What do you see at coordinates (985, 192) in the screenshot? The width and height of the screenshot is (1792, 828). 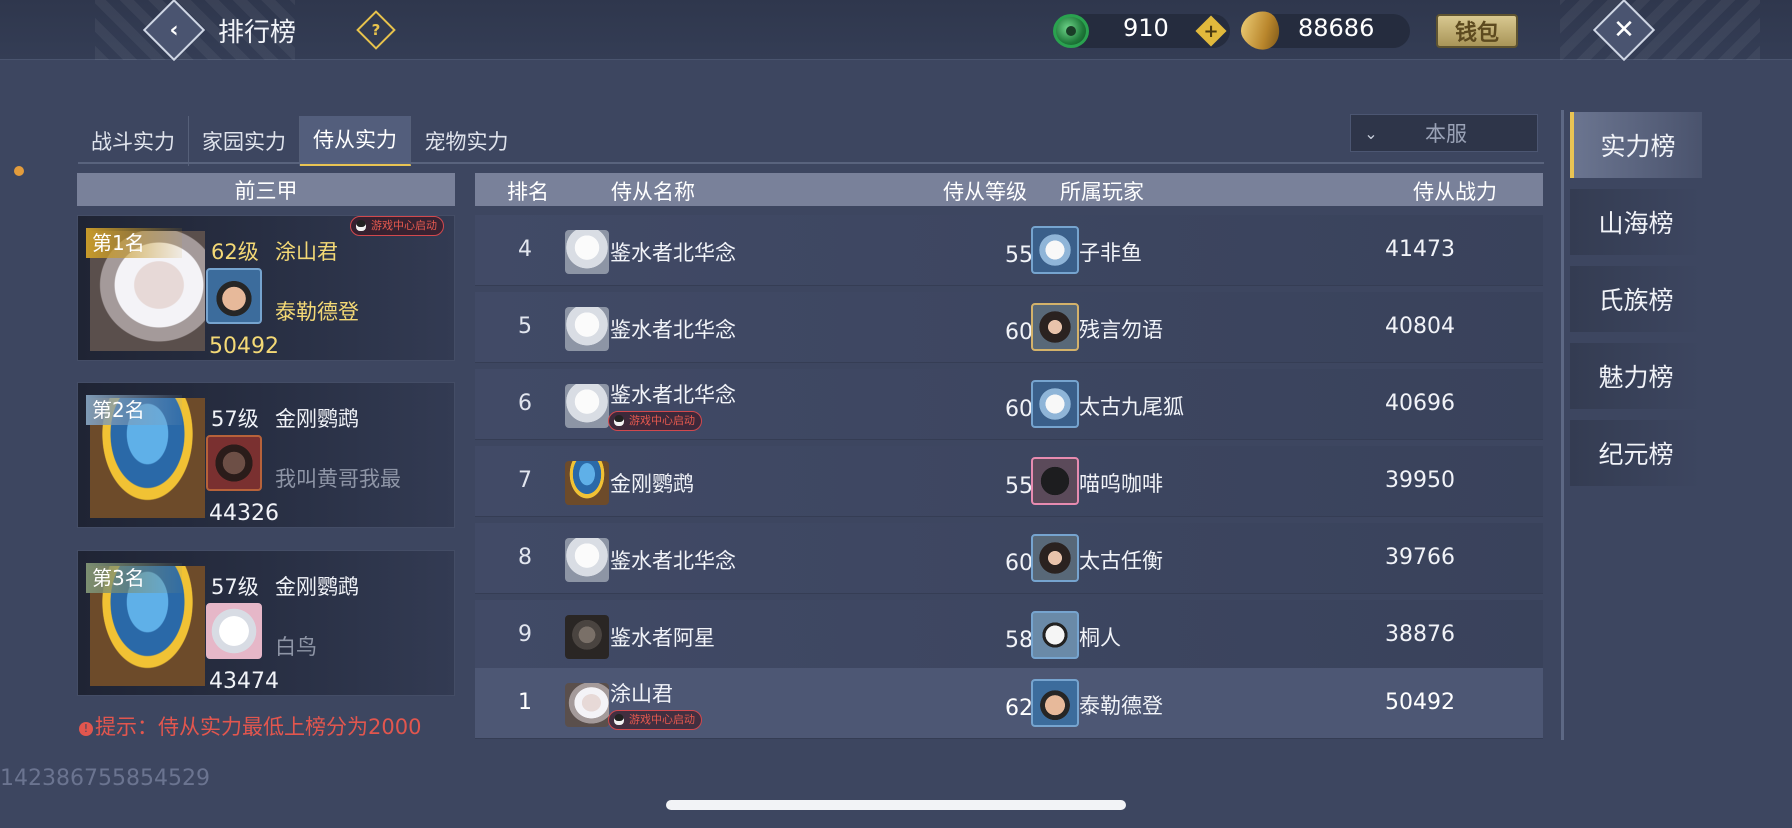 I see `header-level: 侍从等级` at bounding box center [985, 192].